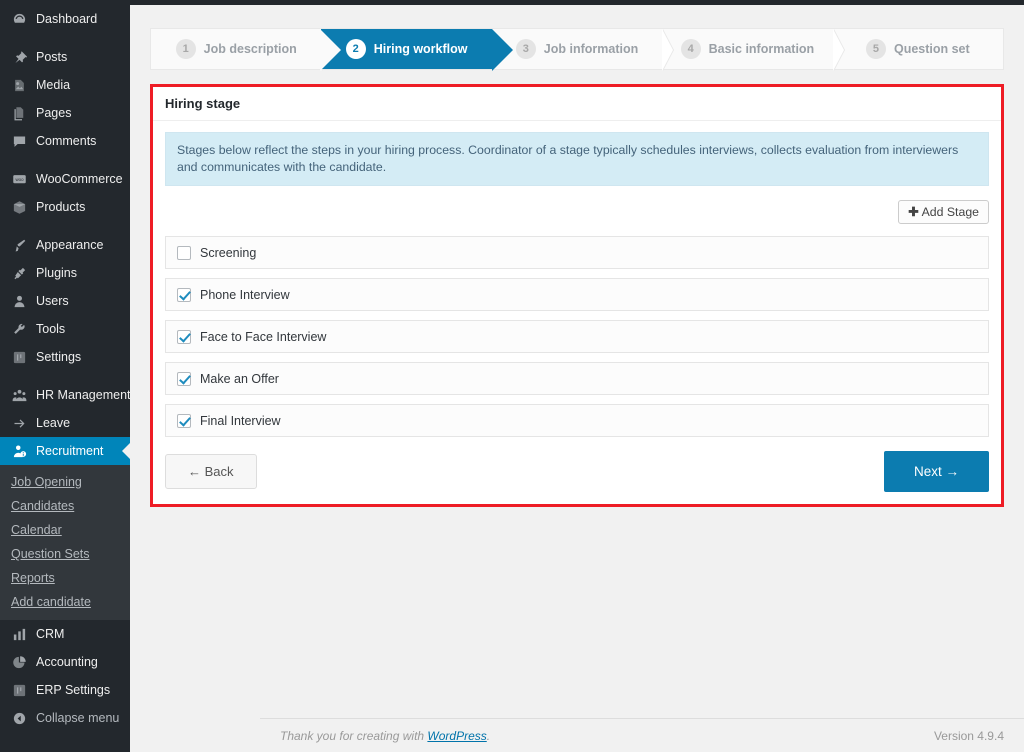  Describe the element at coordinates (690, 49) in the screenshot. I see `step-number: 4` at that location.